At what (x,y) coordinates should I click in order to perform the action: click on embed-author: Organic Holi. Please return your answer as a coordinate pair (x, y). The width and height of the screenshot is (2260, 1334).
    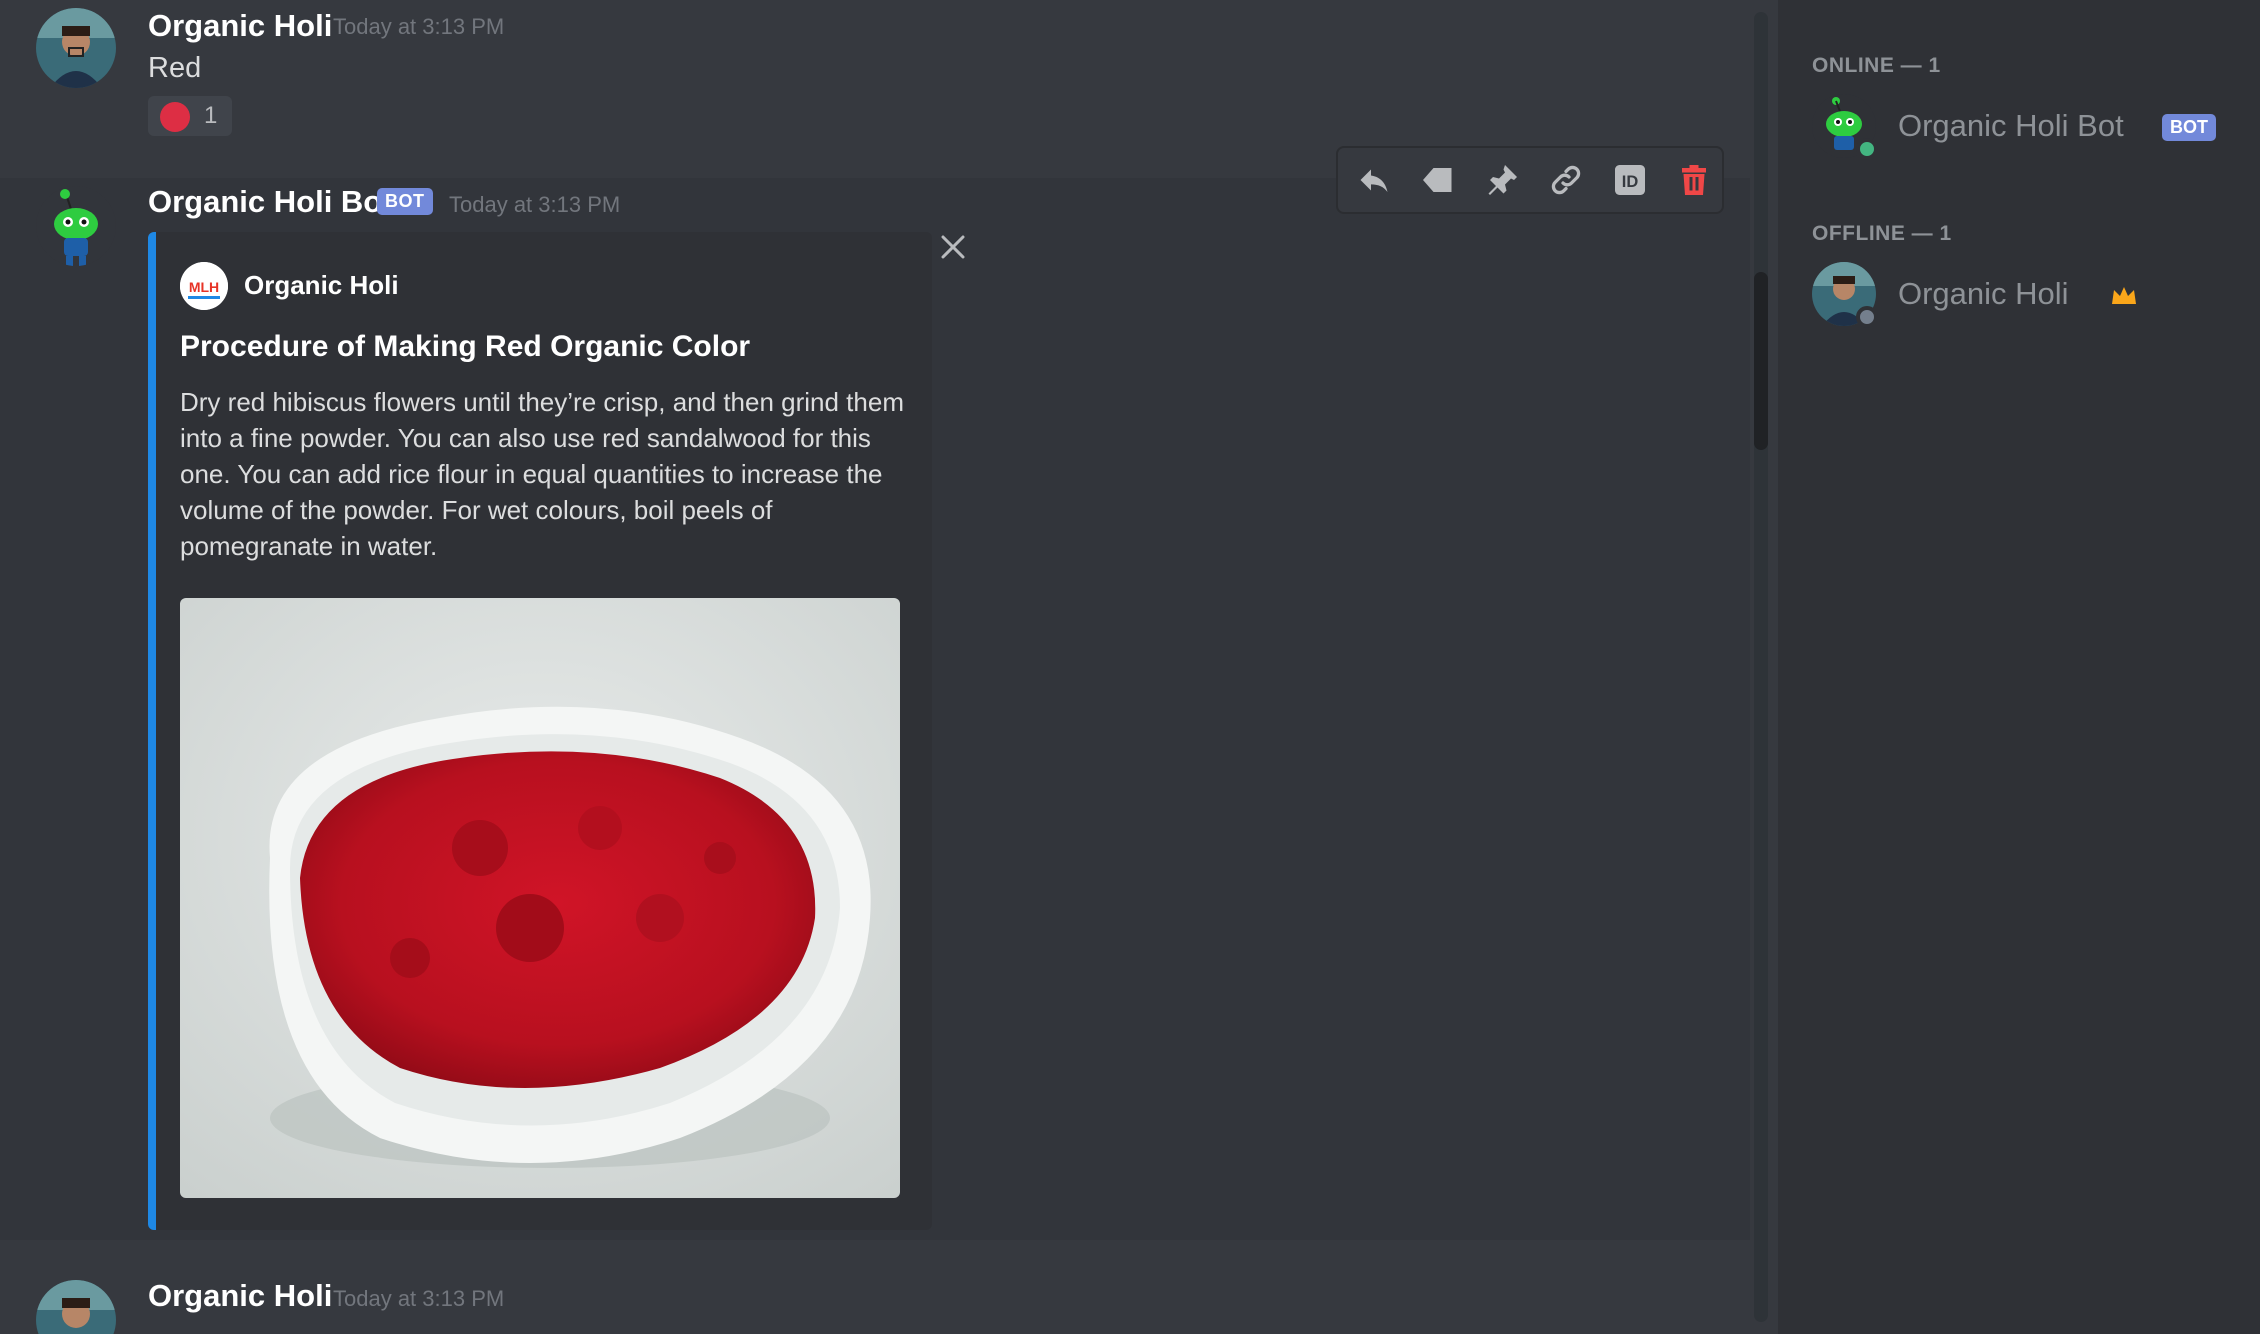
    Looking at the image, I should click on (321, 285).